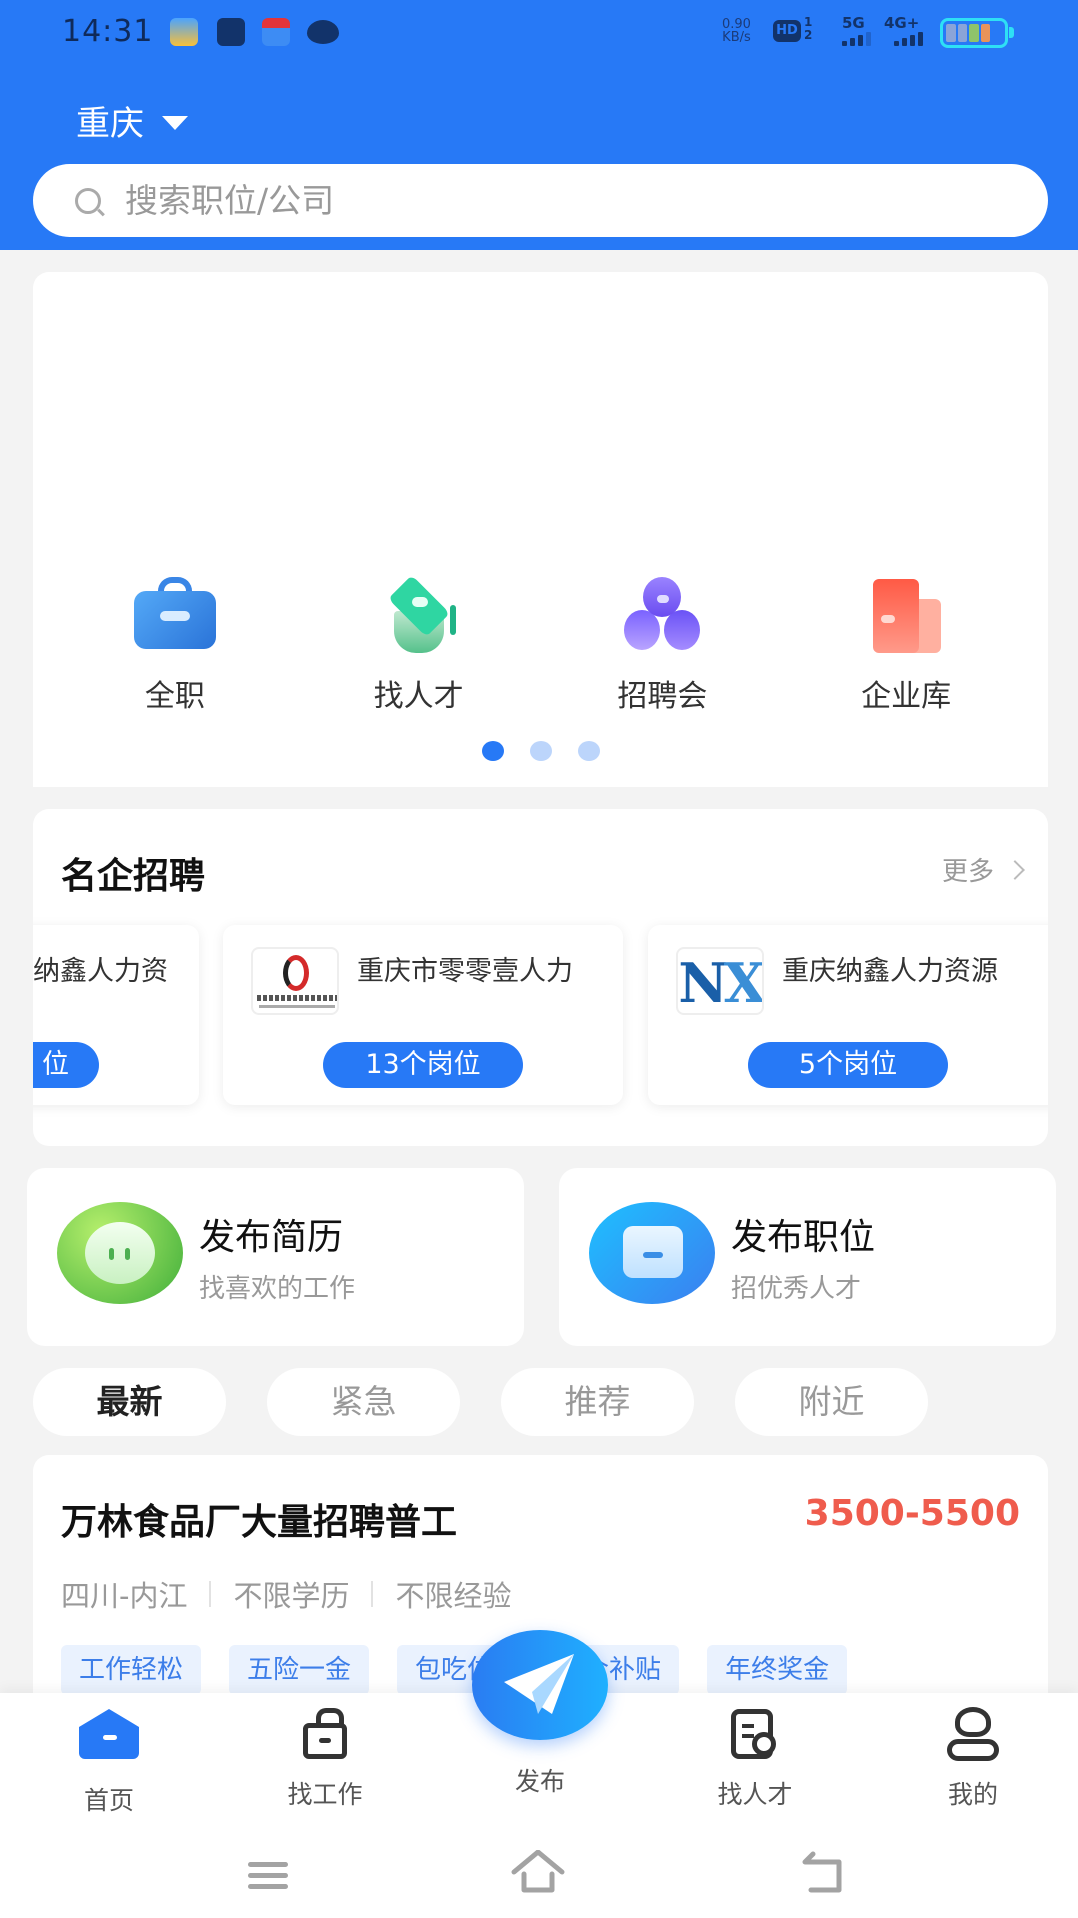  Describe the element at coordinates (890, 971) in the screenshot. I see `company-name: 重庆纳鑫人力资源` at that location.